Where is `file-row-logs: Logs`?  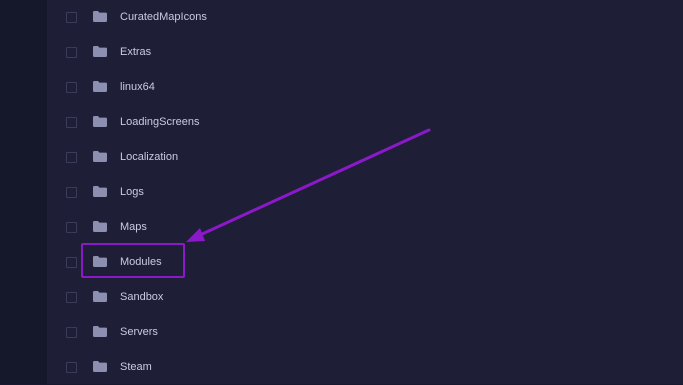
file-row-logs: Logs is located at coordinates (341, 192).